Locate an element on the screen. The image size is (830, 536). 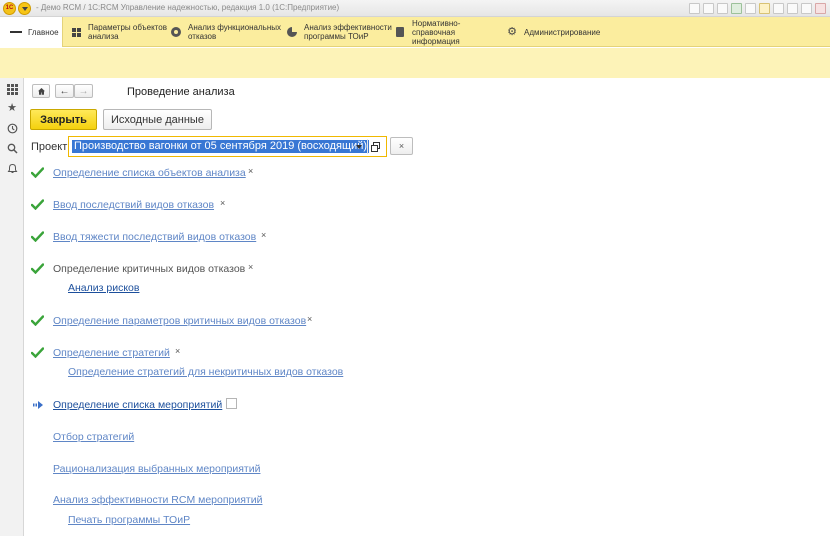
home-button is located at coordinates (41, 91).